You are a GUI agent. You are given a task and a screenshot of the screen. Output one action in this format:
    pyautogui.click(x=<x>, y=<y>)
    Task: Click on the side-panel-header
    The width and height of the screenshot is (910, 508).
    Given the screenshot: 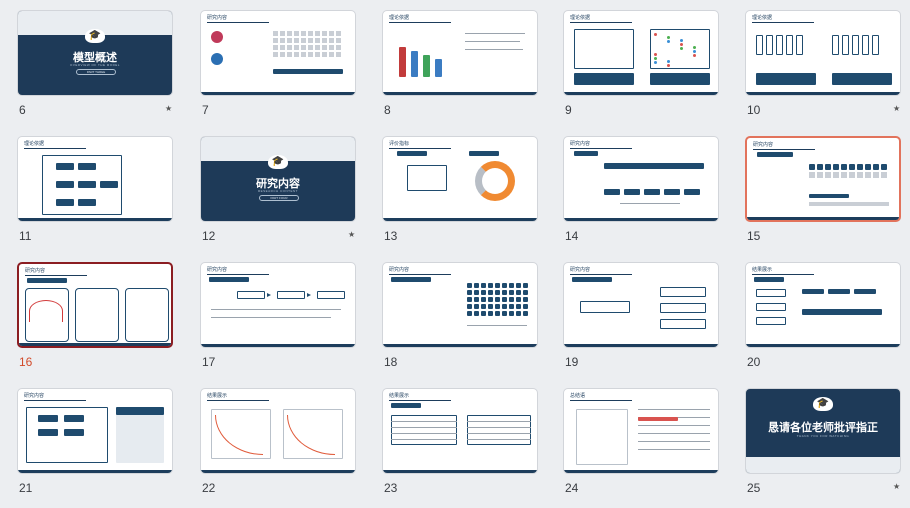 What is the action you would take?
    pyautogui.click(x=140, y=411)
    